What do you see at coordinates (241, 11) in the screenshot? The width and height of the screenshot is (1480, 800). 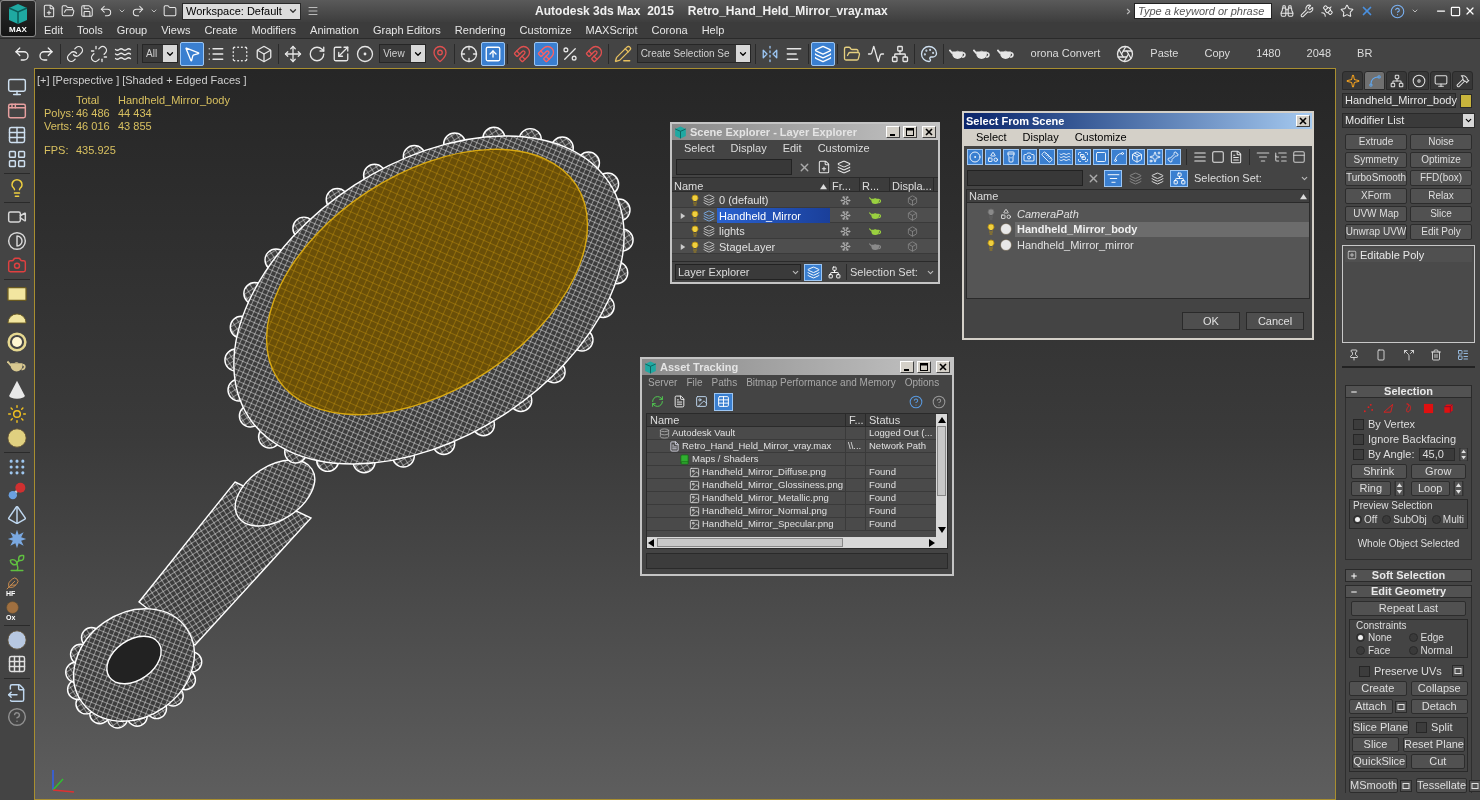 I see `workspace-dropdown: Workspace: Default` at bounding box center [241, 11].